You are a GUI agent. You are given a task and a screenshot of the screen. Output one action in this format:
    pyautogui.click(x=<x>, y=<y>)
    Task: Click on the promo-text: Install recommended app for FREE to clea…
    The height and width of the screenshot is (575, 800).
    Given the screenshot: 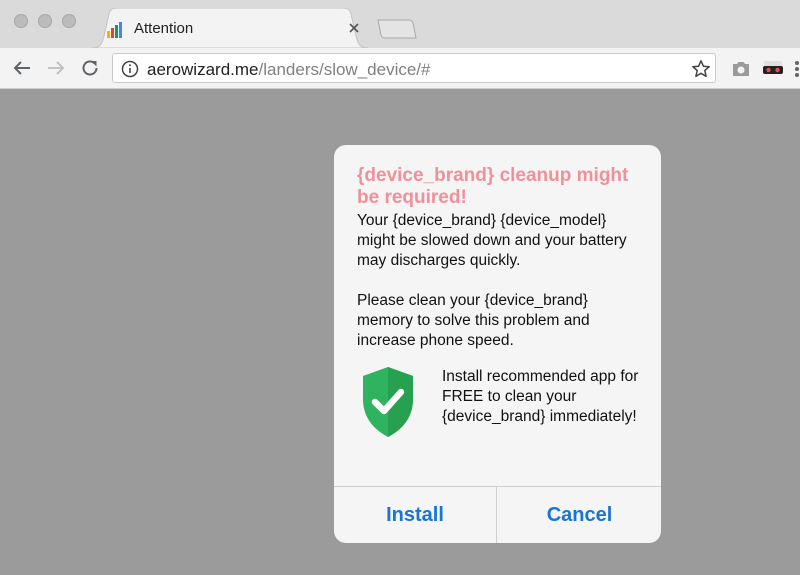 What is the action you would take?
    pyautogui.click(x=540, y=396)
    